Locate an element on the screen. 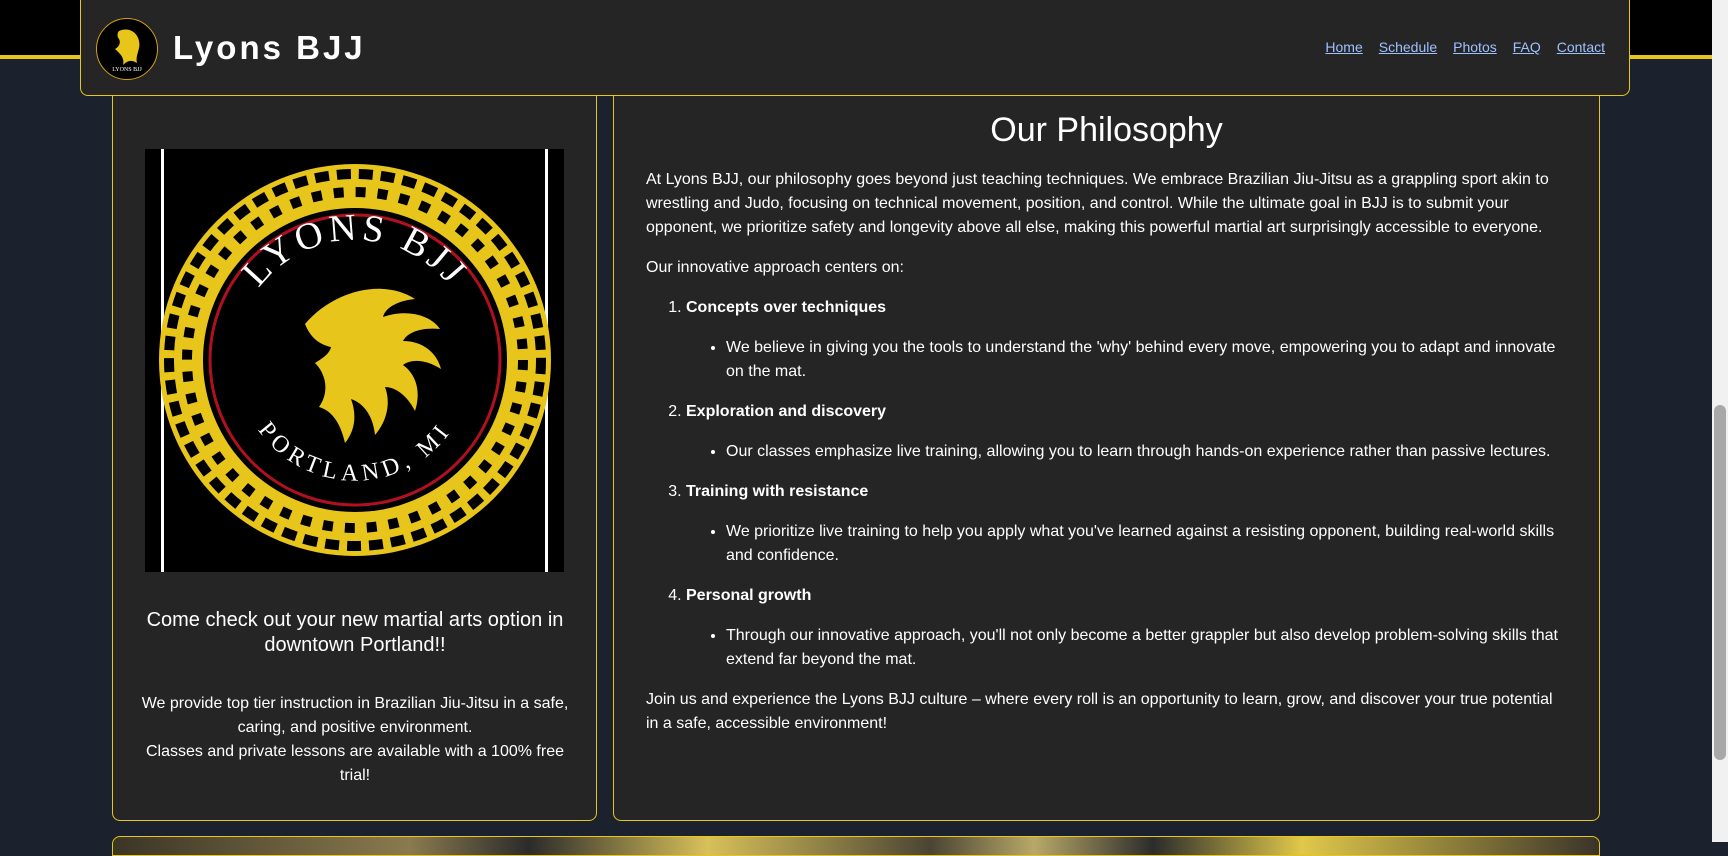 The height and width of the screenshot is (856, 1728). approach-item-title: Concepts over techniques is located at coordinates (786, 307).